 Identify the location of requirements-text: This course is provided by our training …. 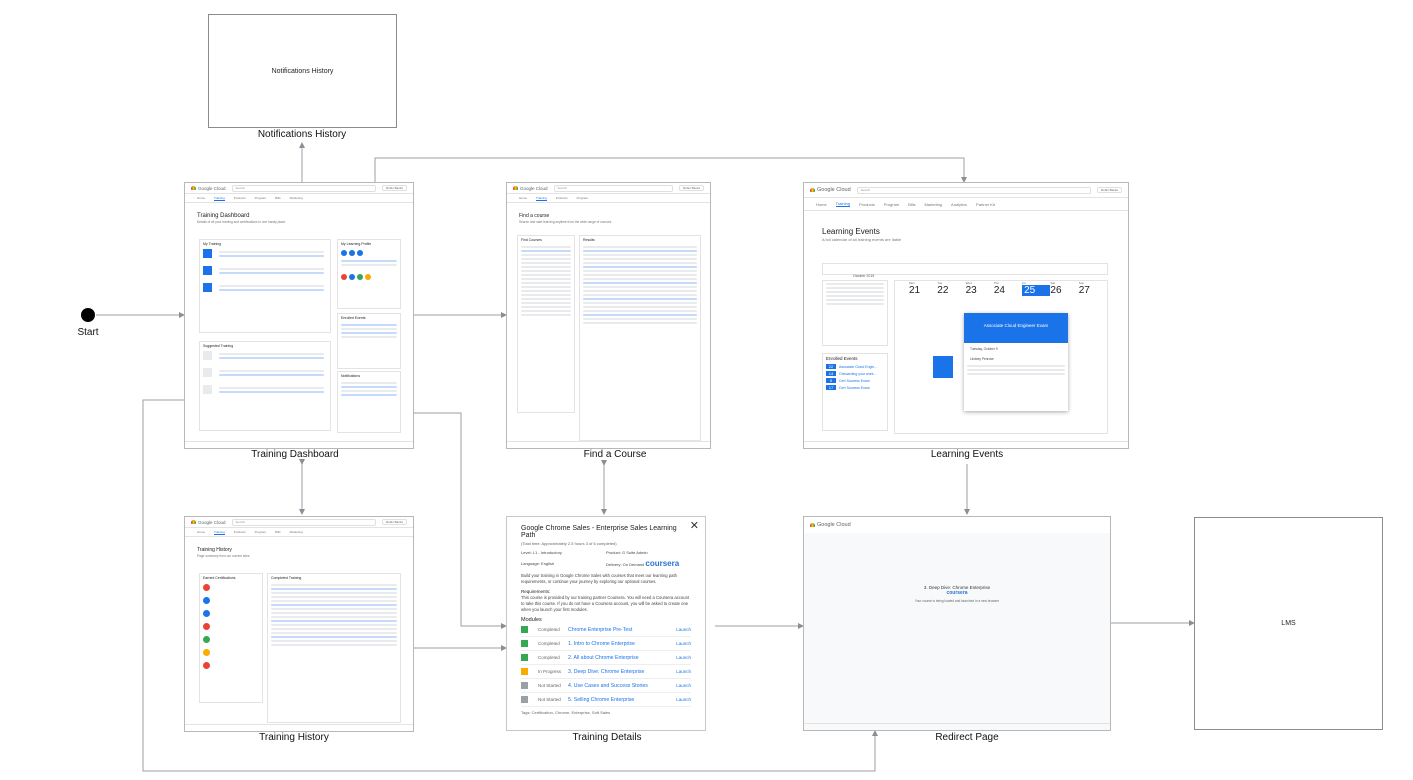
(605, 603).